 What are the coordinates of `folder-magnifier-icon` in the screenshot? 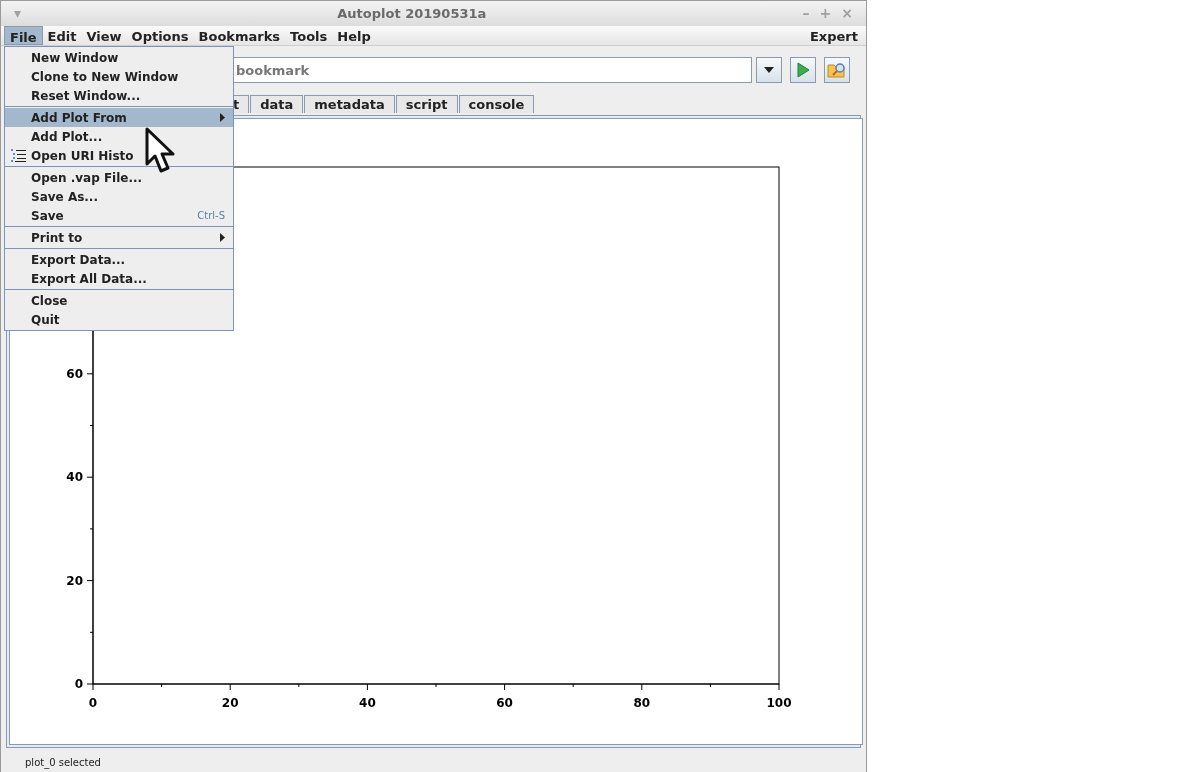 It's located at (837, 70).